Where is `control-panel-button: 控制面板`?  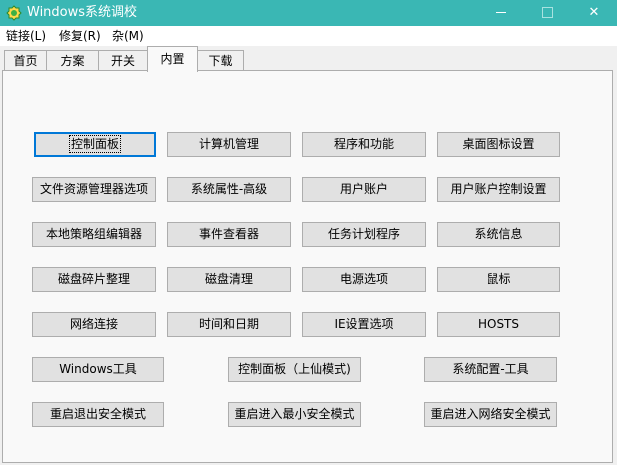 control-panel-button: 控制面板 is located at coordinates (95, 144).